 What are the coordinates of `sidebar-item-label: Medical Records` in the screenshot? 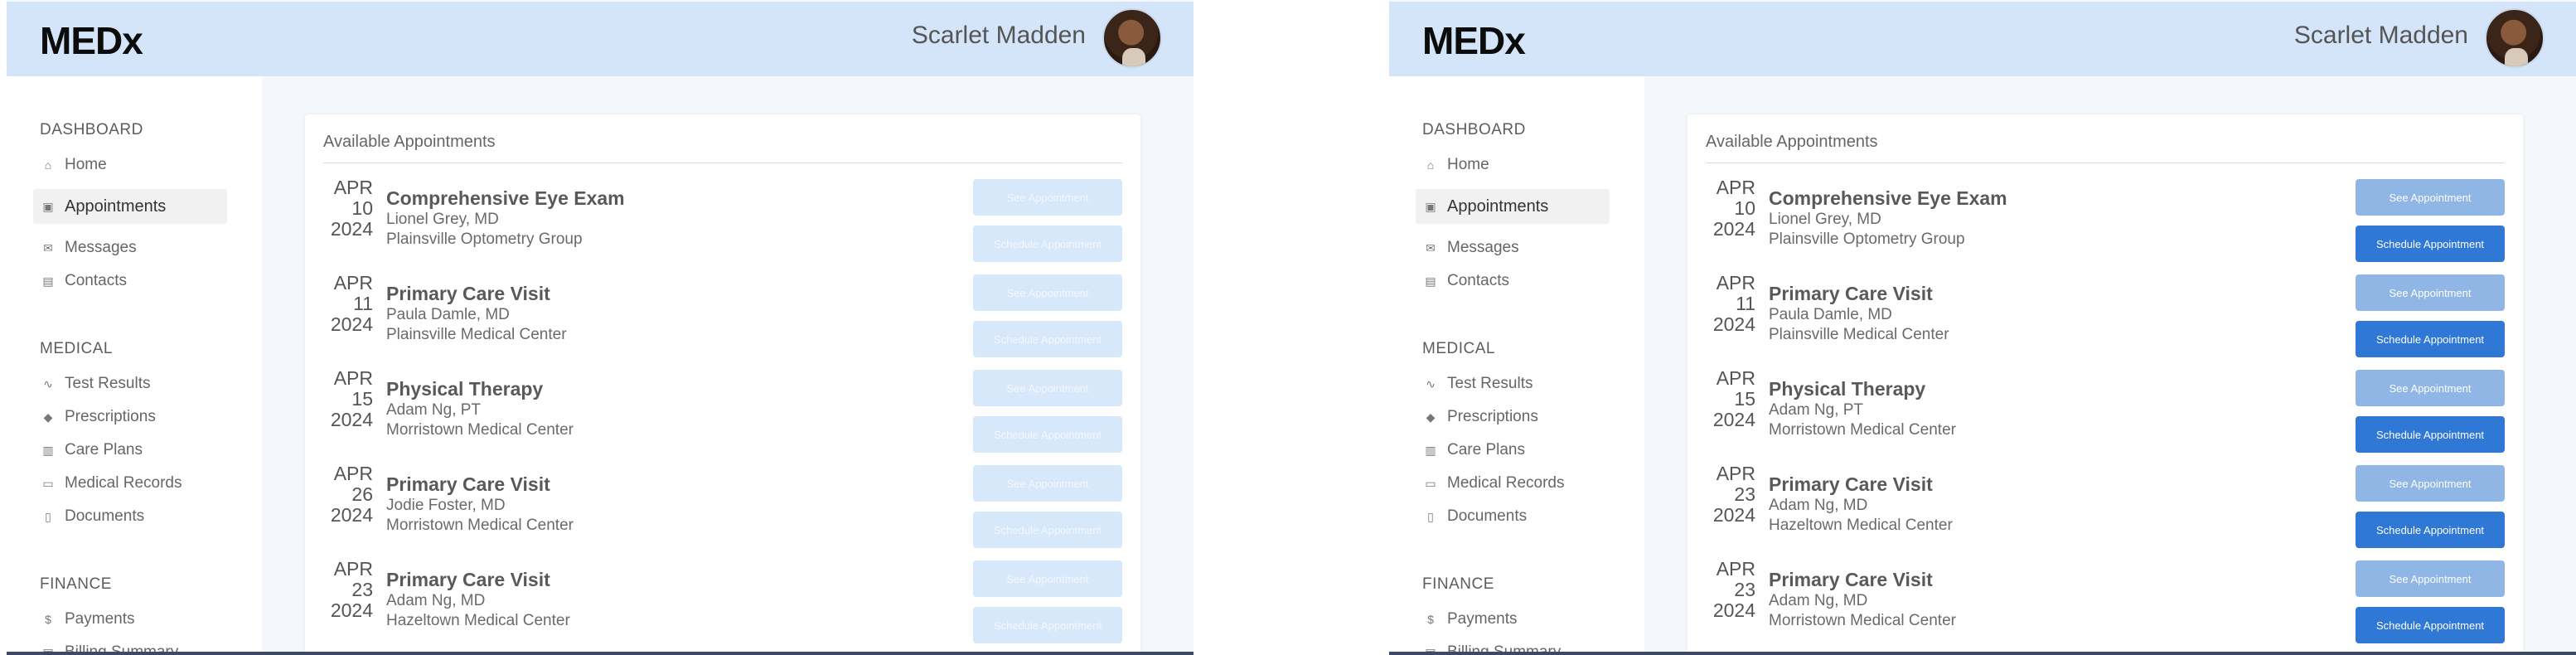 It's located at (1506, 483).